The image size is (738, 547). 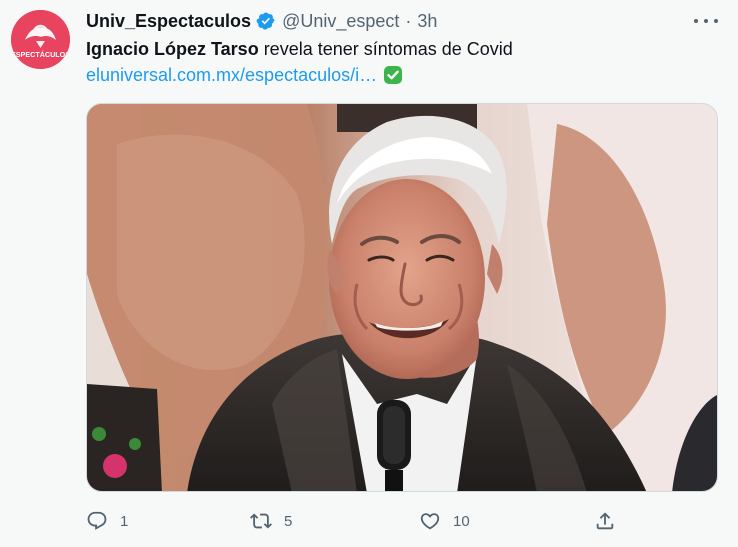 I want to click on display-name: Univ_Espectaculos, so click(x=168, y=21).